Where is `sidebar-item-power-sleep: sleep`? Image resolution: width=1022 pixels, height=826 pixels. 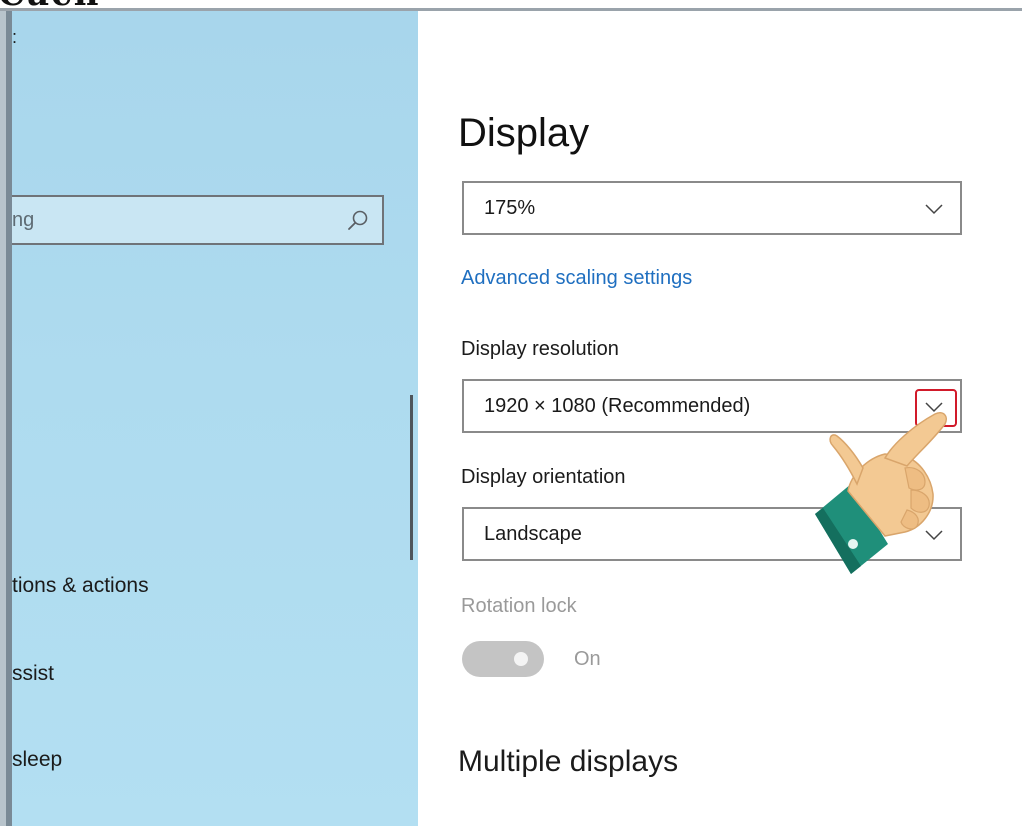 sidebar-item-power-sleep: sleep is located at coordinates (37, 760).